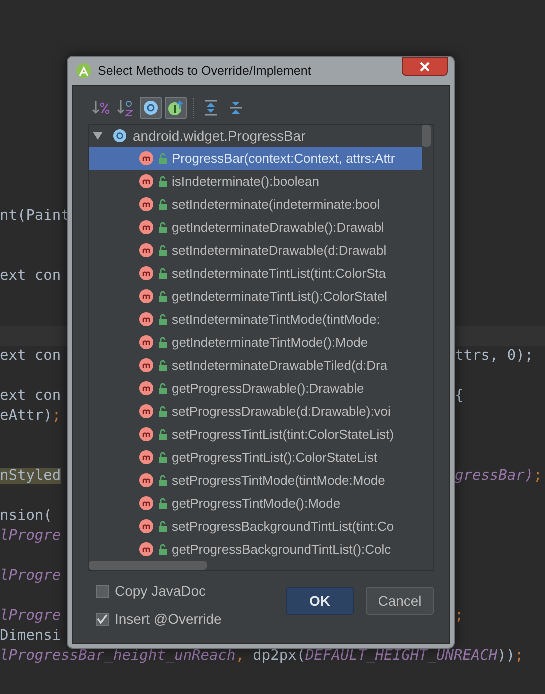 Image resolution: width=545 pixels, height=694 pixels. What do you see at coordinates (211, 108) in the screenshot?
I see `expand-all-icon` at bounding box center [211, 108].